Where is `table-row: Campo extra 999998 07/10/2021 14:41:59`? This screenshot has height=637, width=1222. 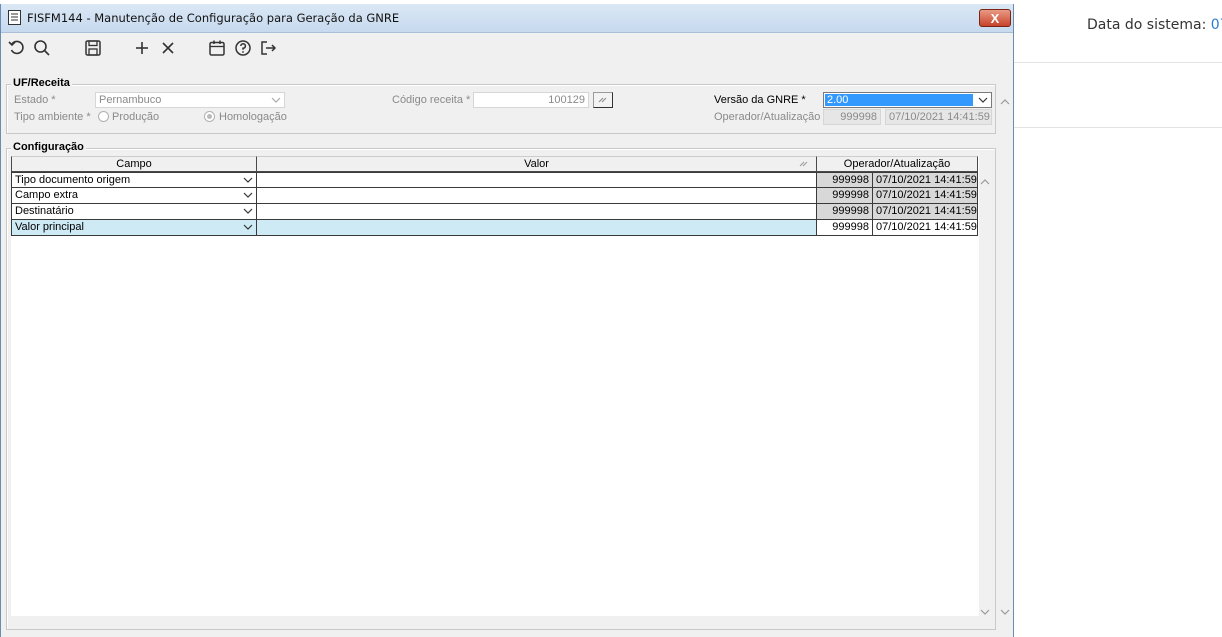 table-row: Campo extra 999998 07/10/2021 14:41:59 is located at coordinates (495, 196).